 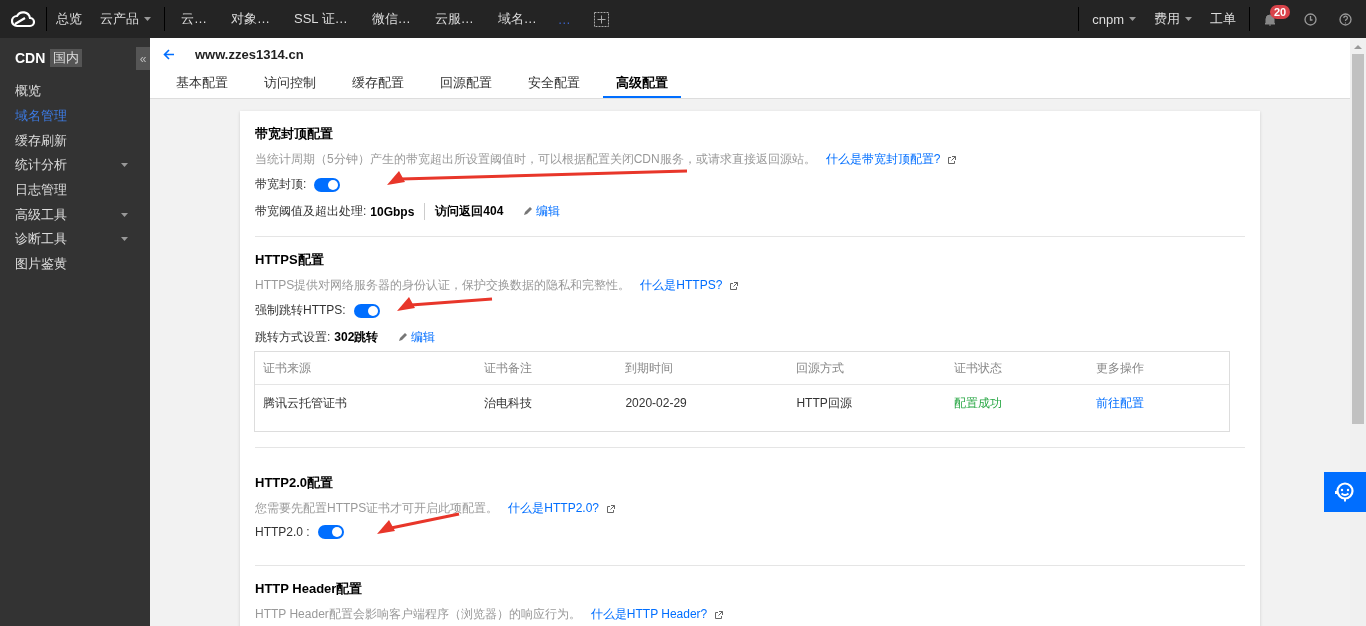 What do you see at coordinates (508, 402) in the screenshot?
I see `table-cell: 治电科技` at bounding box center [508, 402].